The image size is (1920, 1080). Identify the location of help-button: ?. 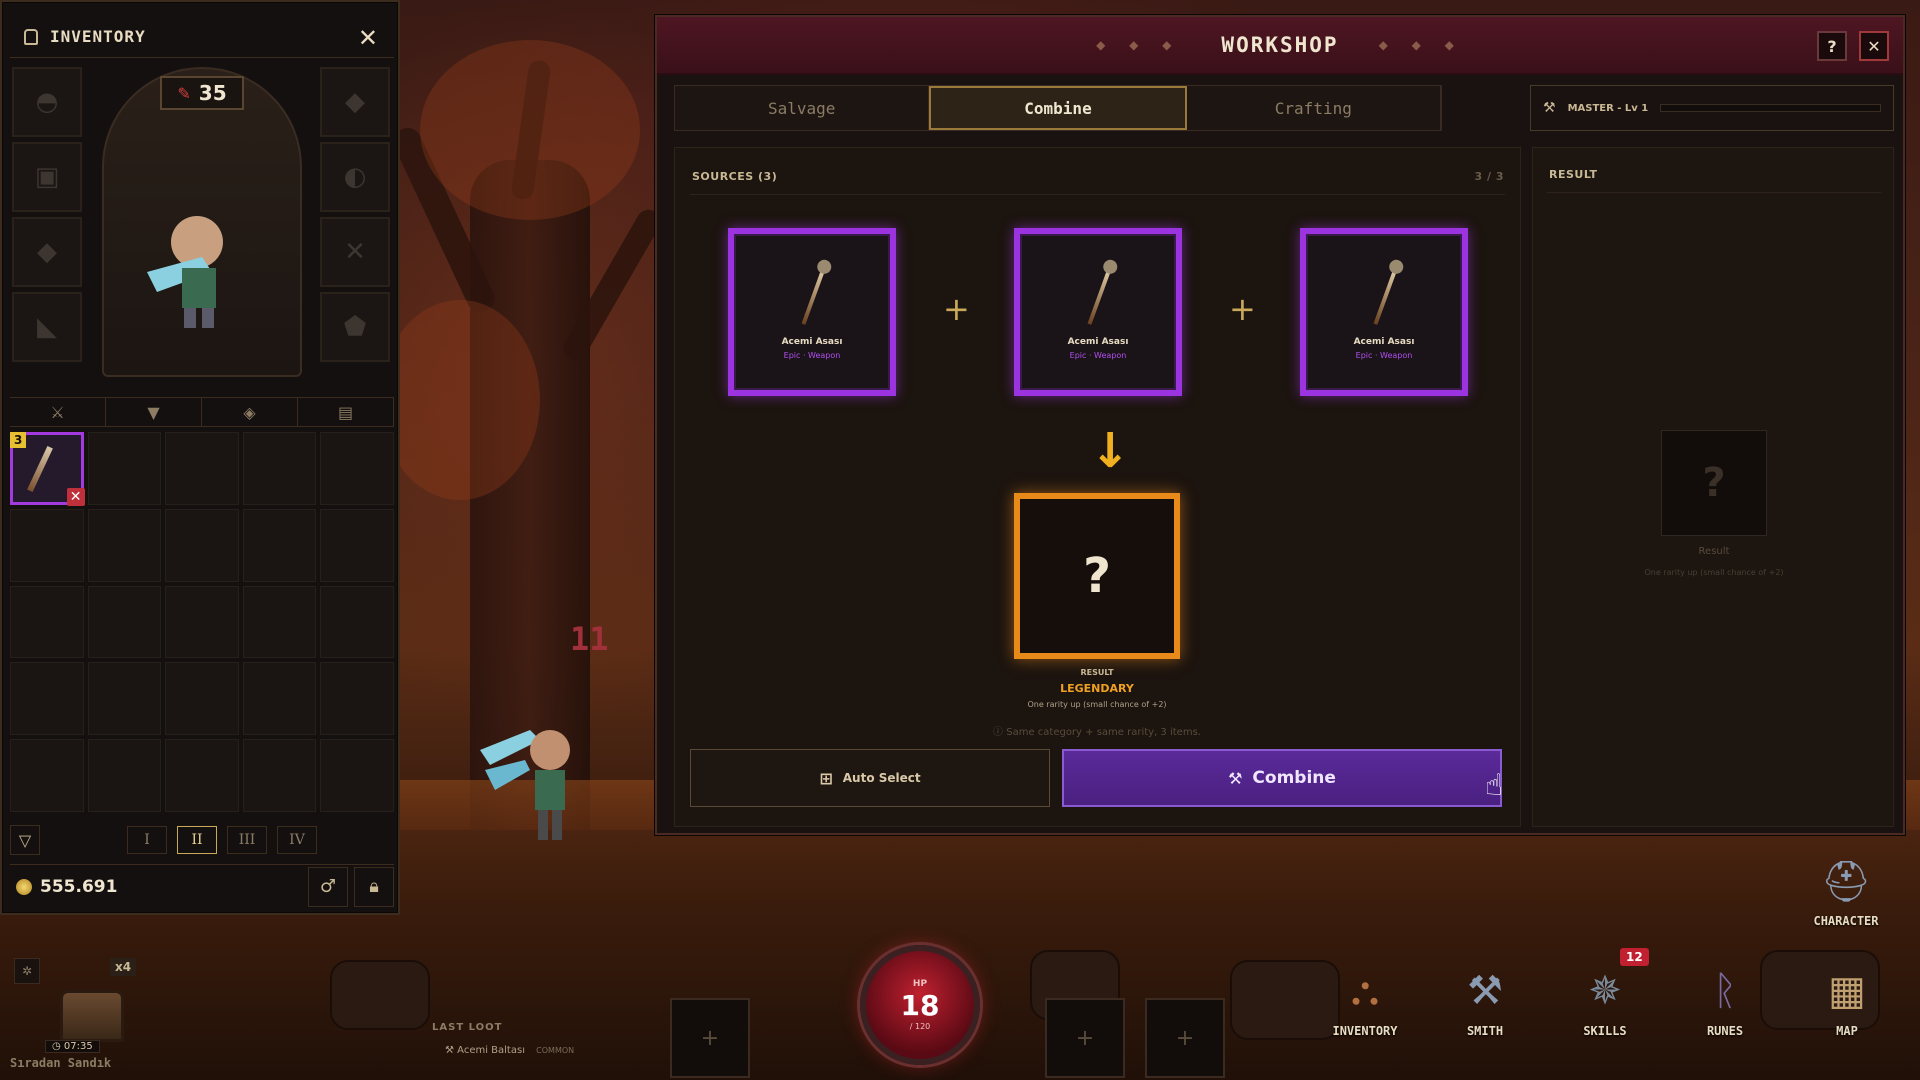
(1832, 46).